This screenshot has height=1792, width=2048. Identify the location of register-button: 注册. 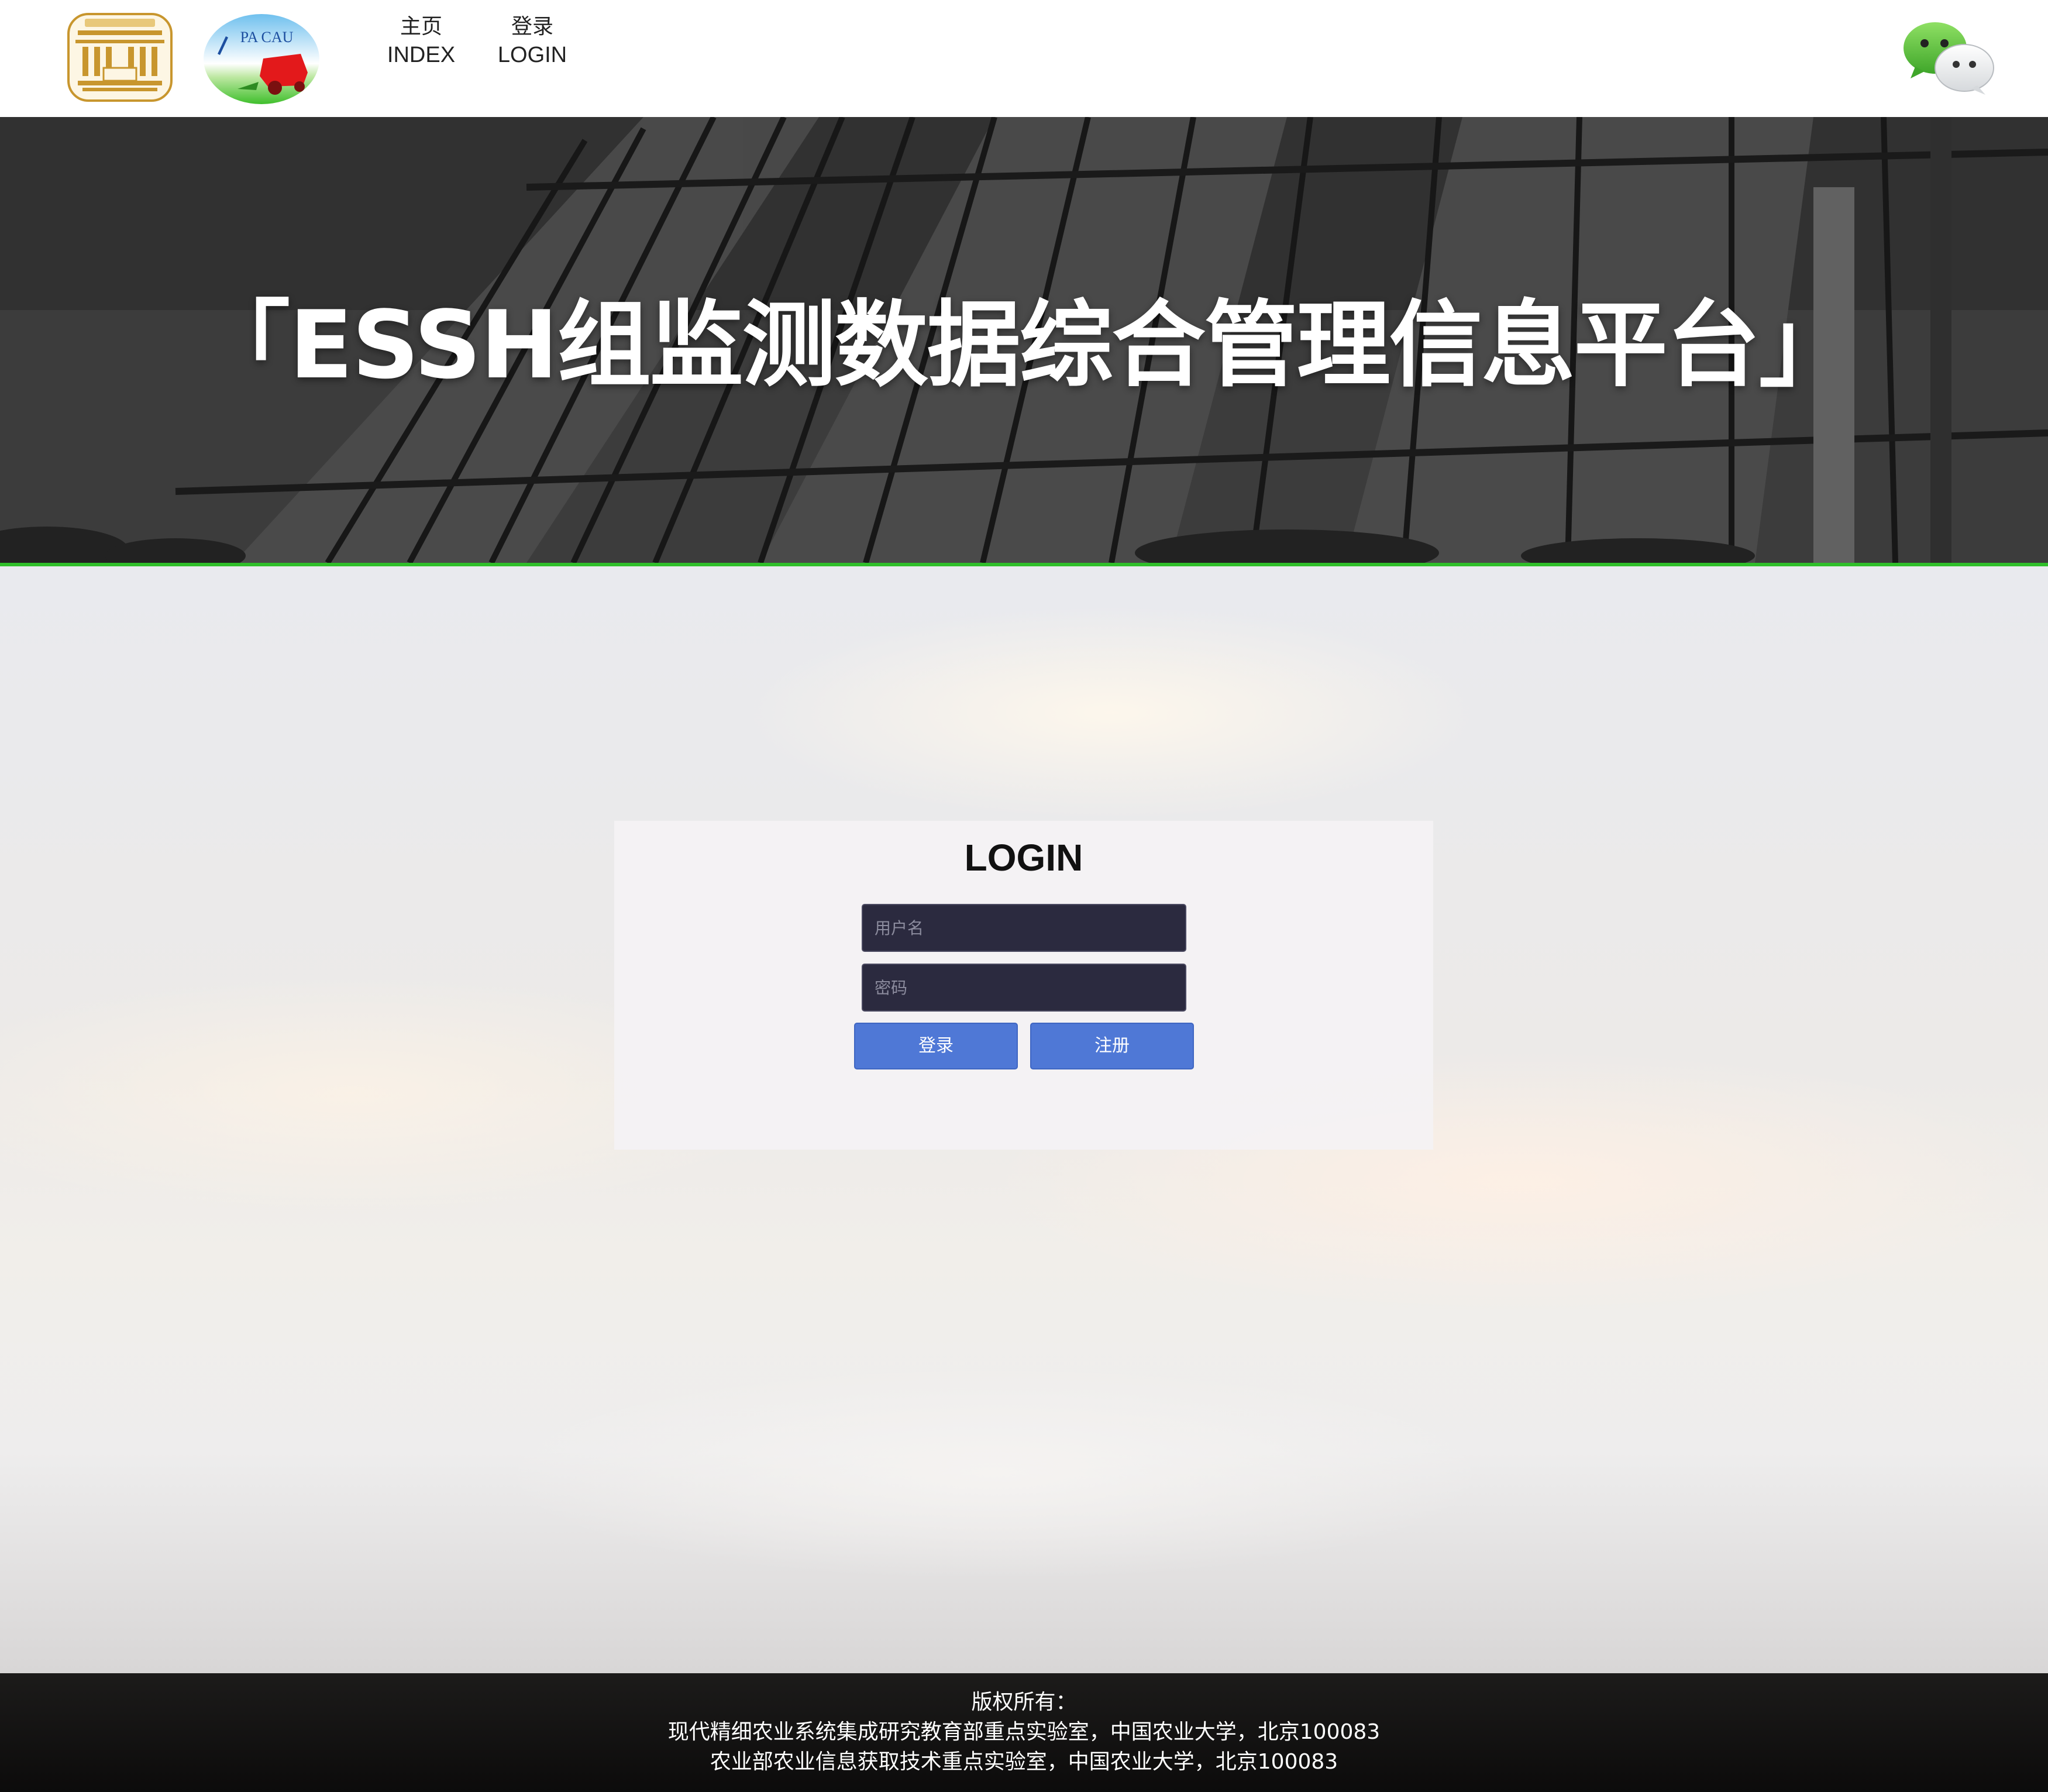
(1112, 1046).